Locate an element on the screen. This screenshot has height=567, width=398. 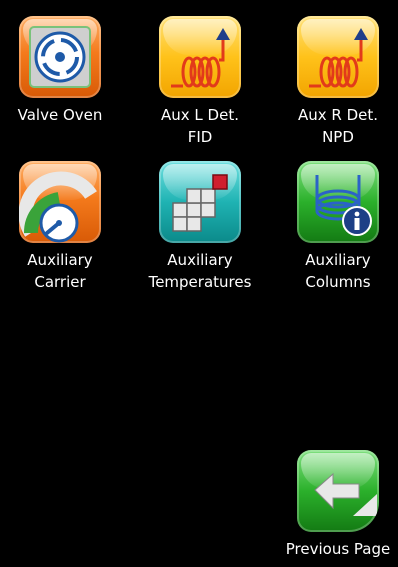
aux-l-det-label-line2: FID is located at coordinates (200, 137).